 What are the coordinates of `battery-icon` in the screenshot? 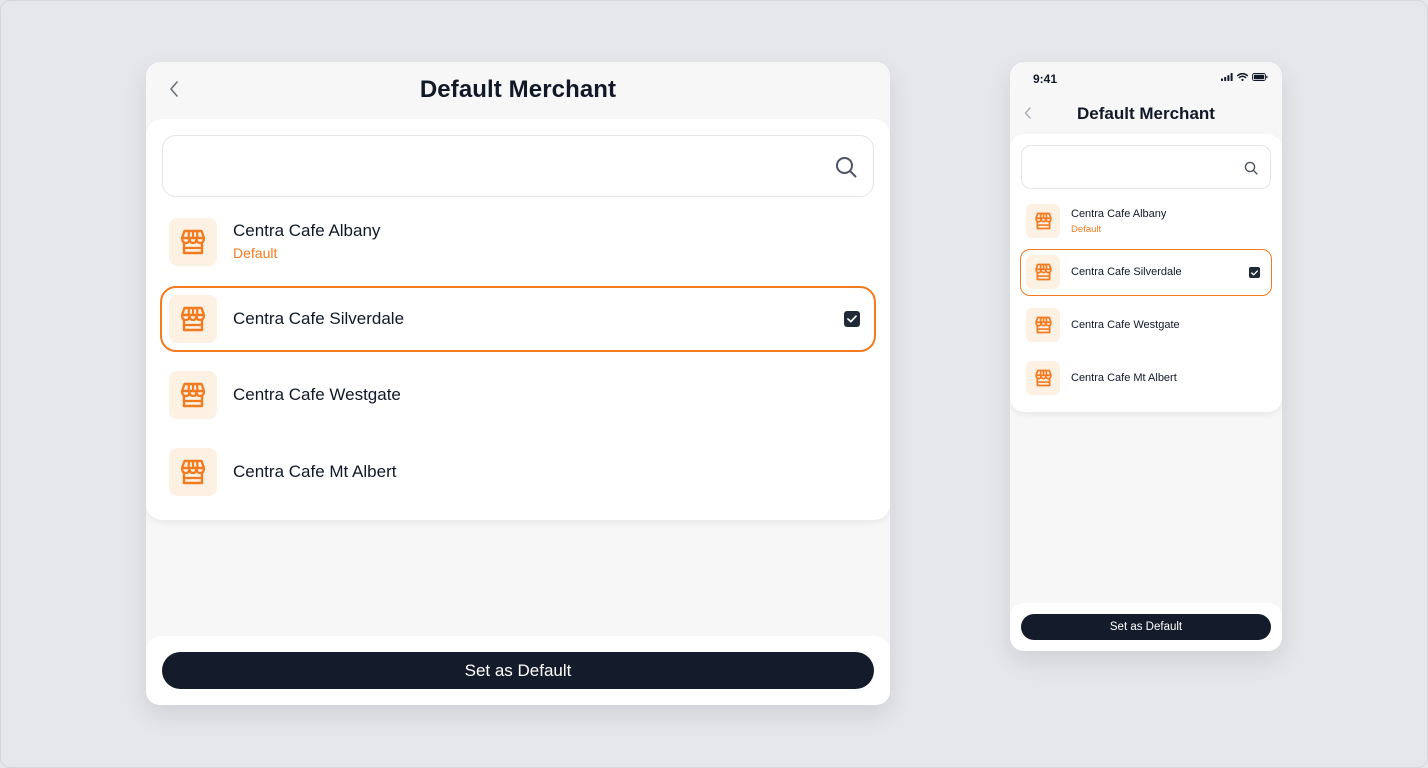 It's located at (1260, 77).